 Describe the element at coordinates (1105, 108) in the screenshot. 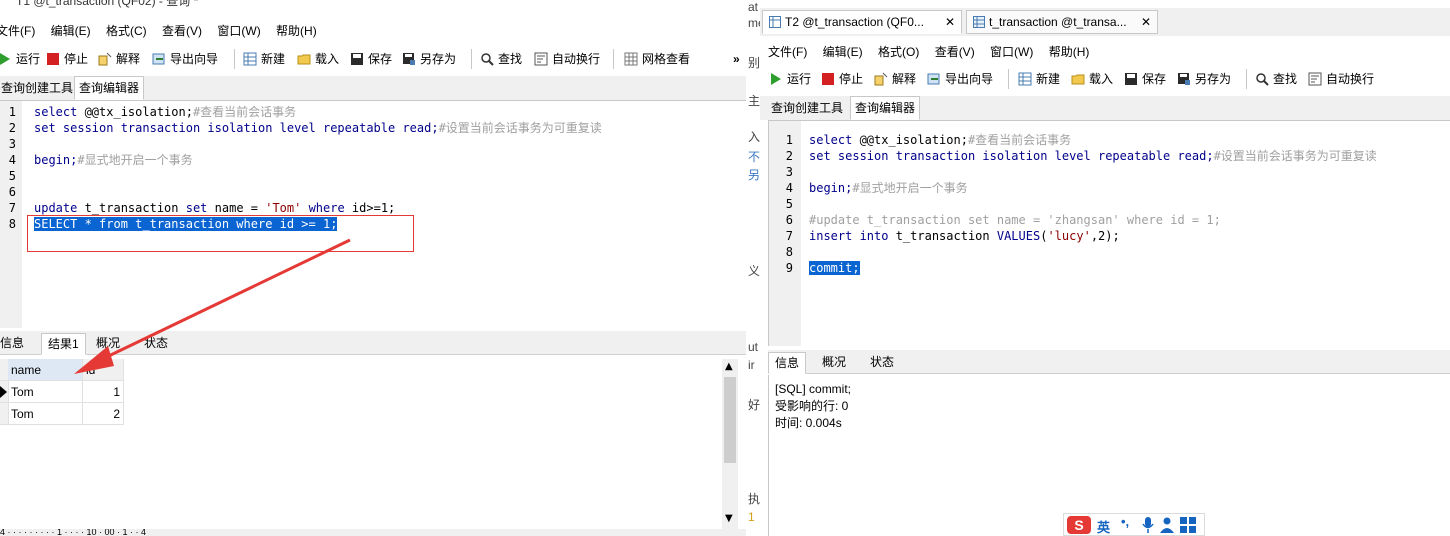

I see `right-query-tabs: 查询创建工具 查询编辑器` at that location.